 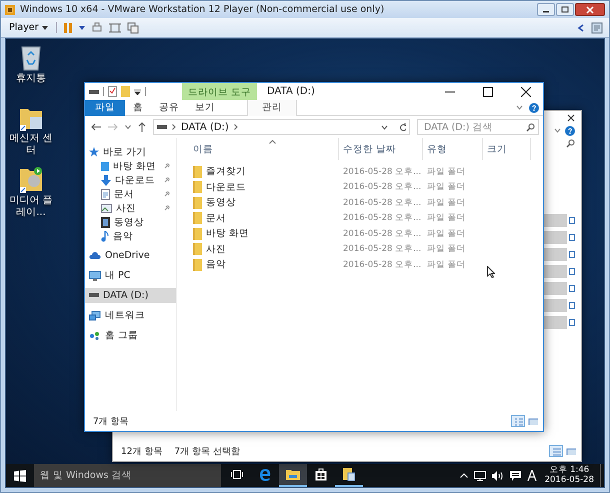 What do you see at coordinates (130, 255) in the screenshot?
I see `nav-item: OneDrive` at bounding box center [130, 255].